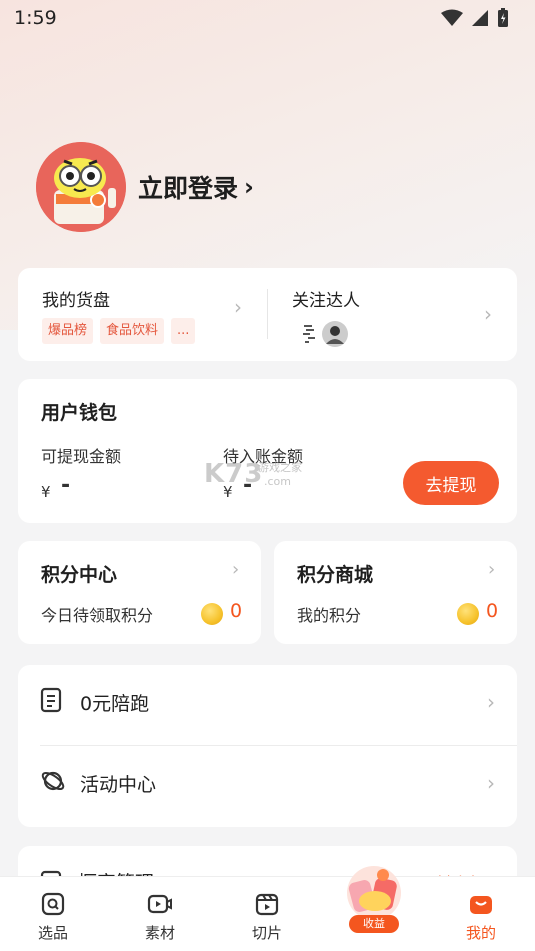  I want to click on follow-title: 关注达人, so click(326, 301).